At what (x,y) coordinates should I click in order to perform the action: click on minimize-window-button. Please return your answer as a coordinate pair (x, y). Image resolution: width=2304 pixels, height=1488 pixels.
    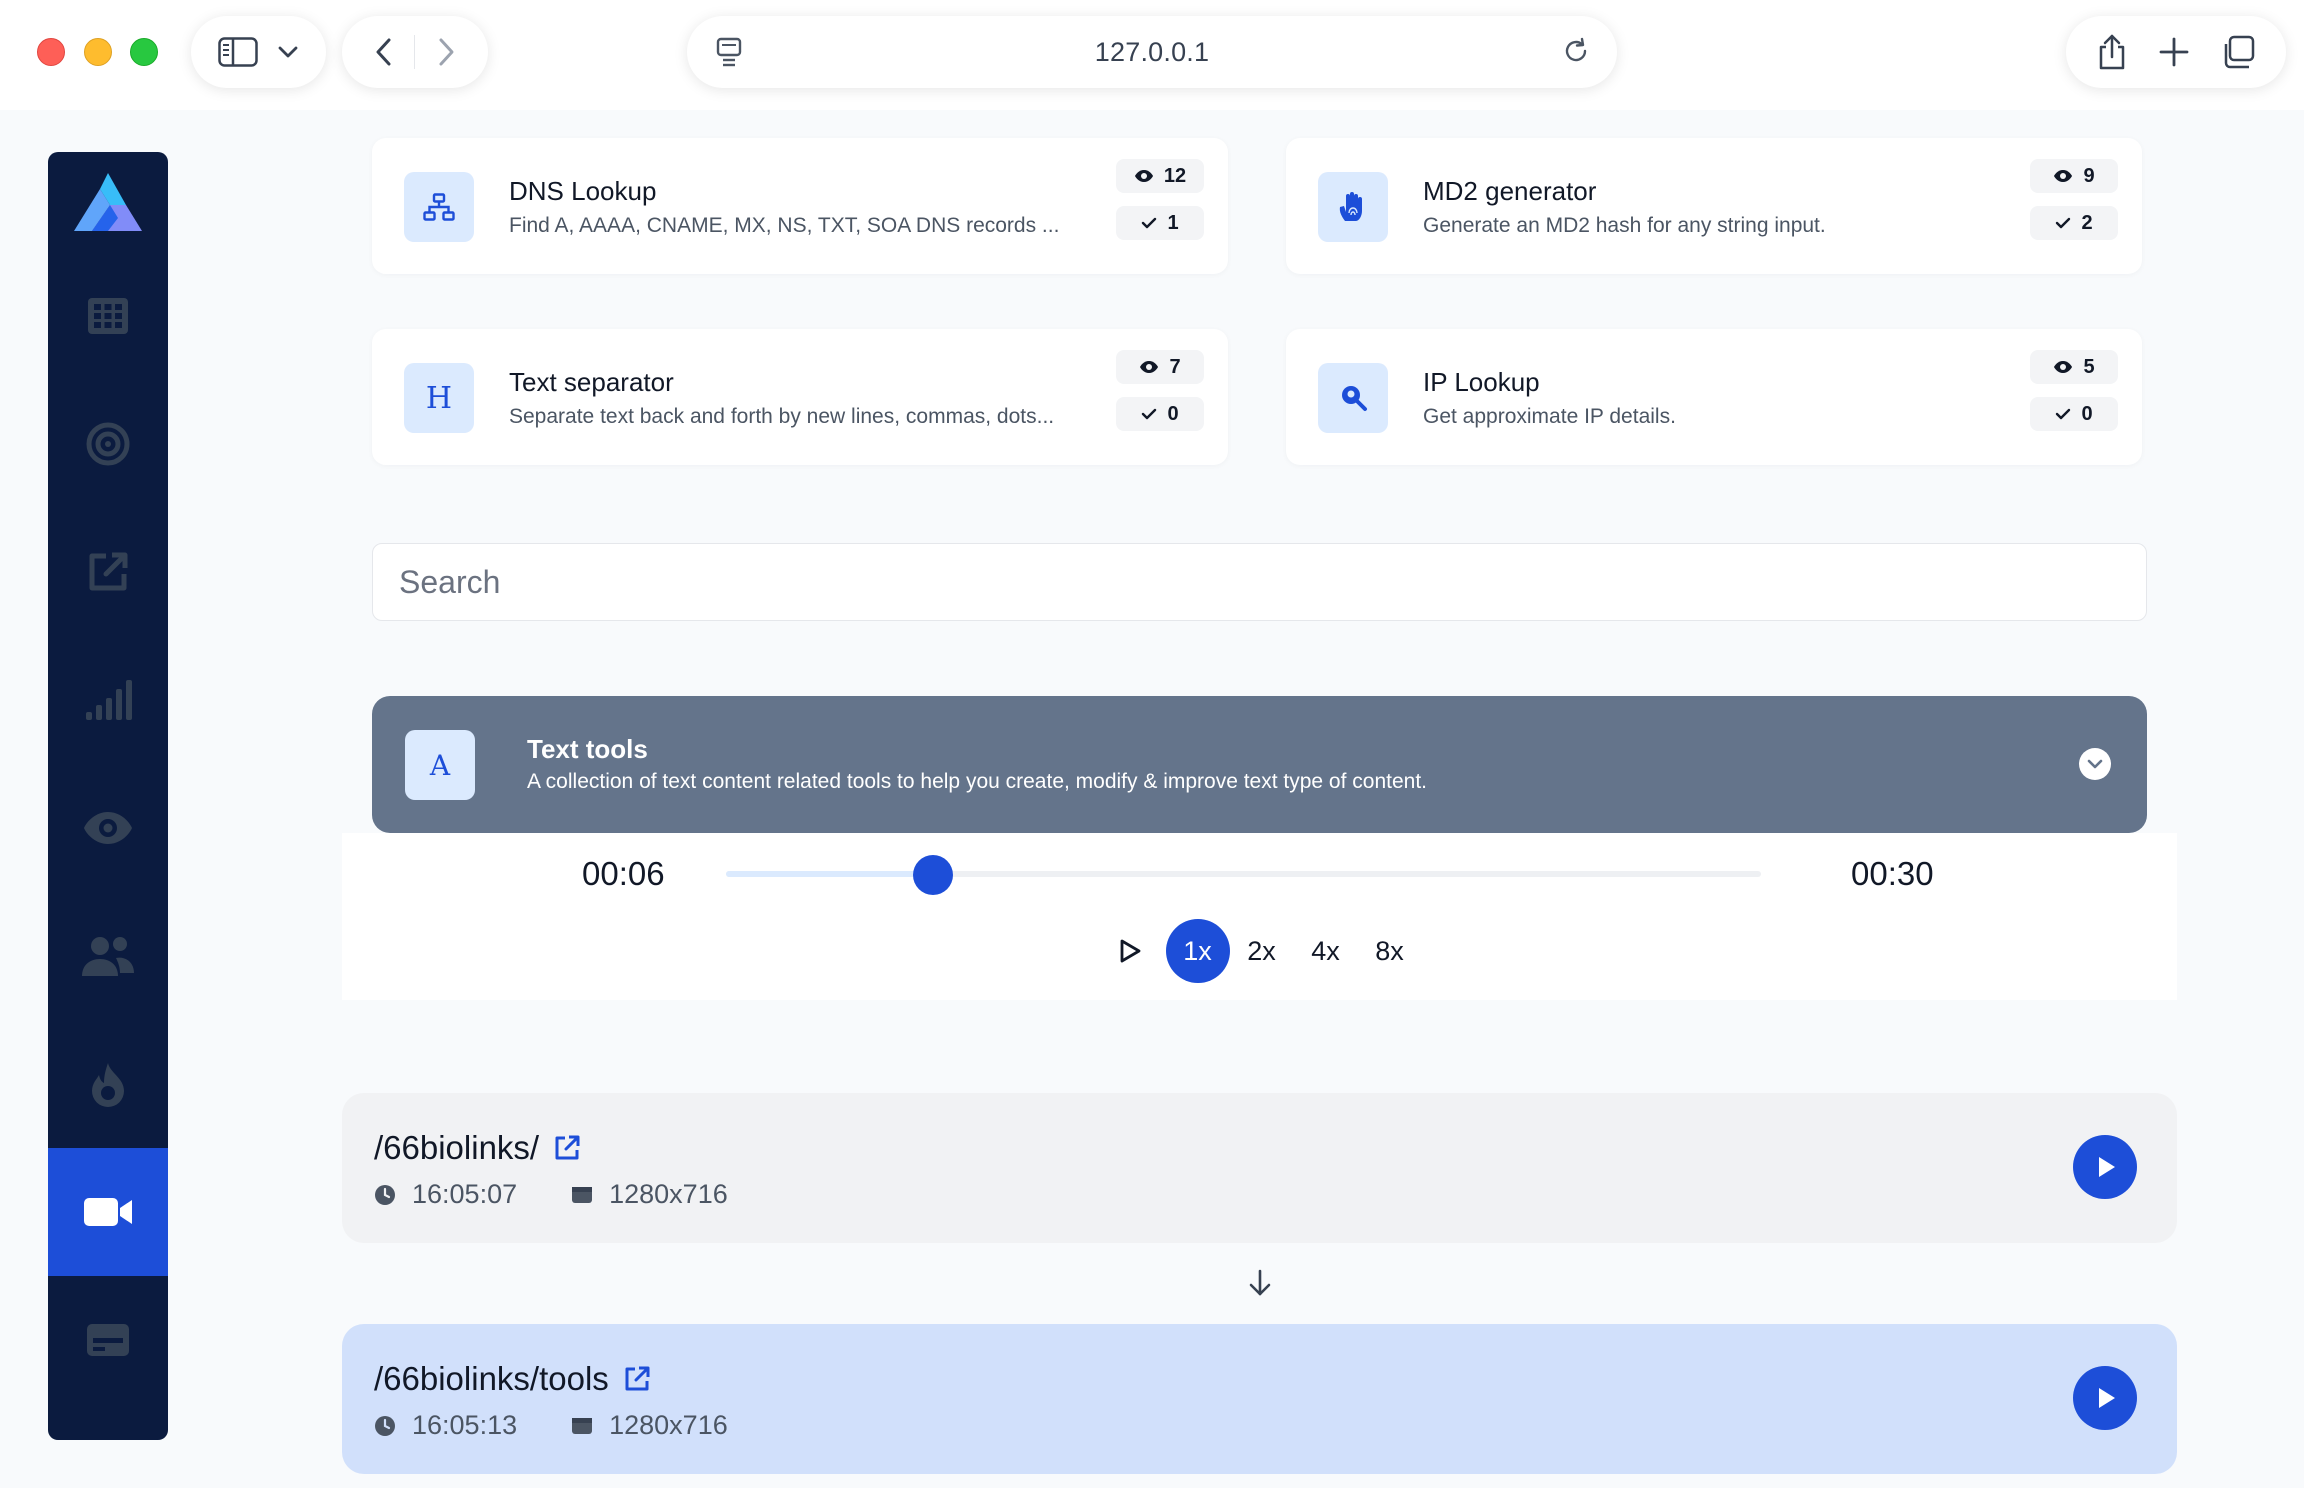
    Looking at the image, I should click on (98, 52).